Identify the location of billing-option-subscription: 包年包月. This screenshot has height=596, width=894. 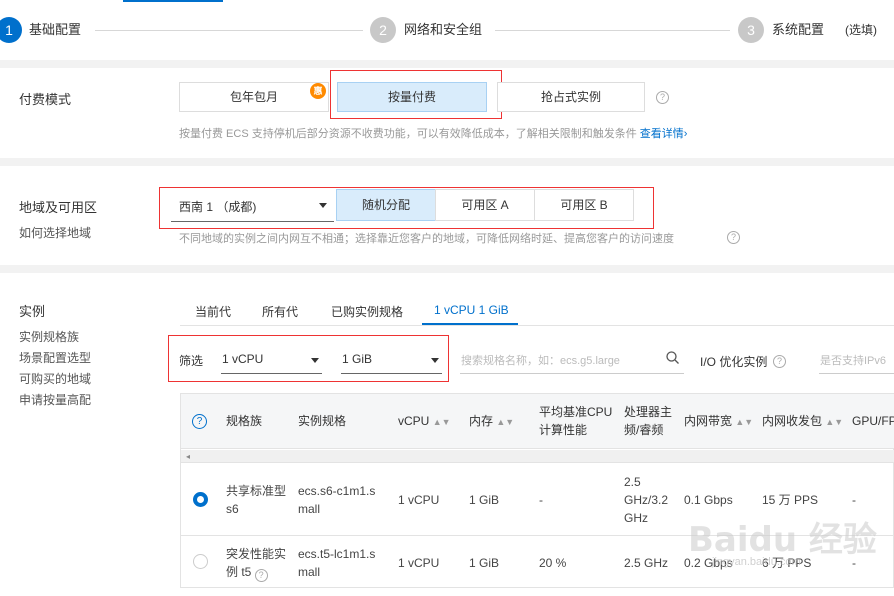
(254, 97).